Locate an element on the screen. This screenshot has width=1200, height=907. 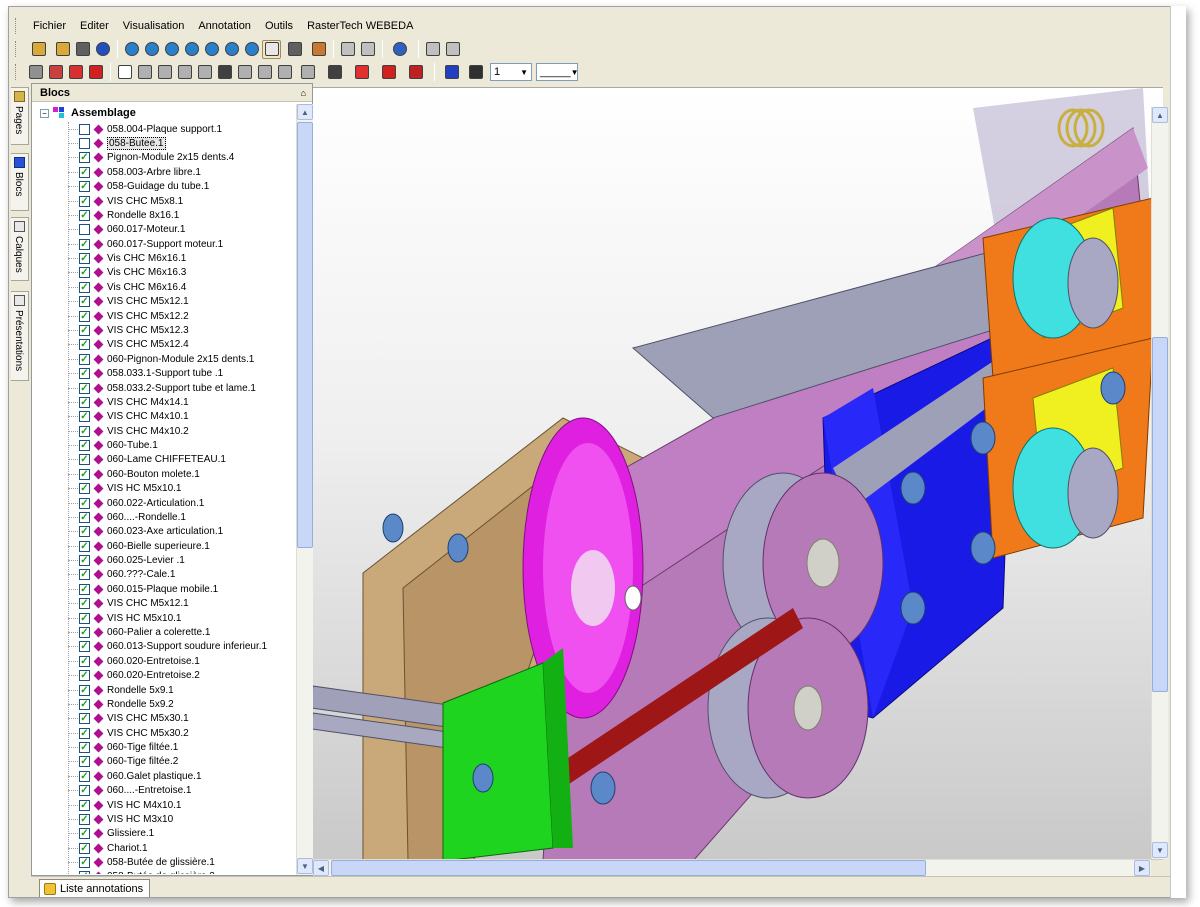
tree-item: ✓ 060-Bouton molete.1 is located at coordinates (134, 474).